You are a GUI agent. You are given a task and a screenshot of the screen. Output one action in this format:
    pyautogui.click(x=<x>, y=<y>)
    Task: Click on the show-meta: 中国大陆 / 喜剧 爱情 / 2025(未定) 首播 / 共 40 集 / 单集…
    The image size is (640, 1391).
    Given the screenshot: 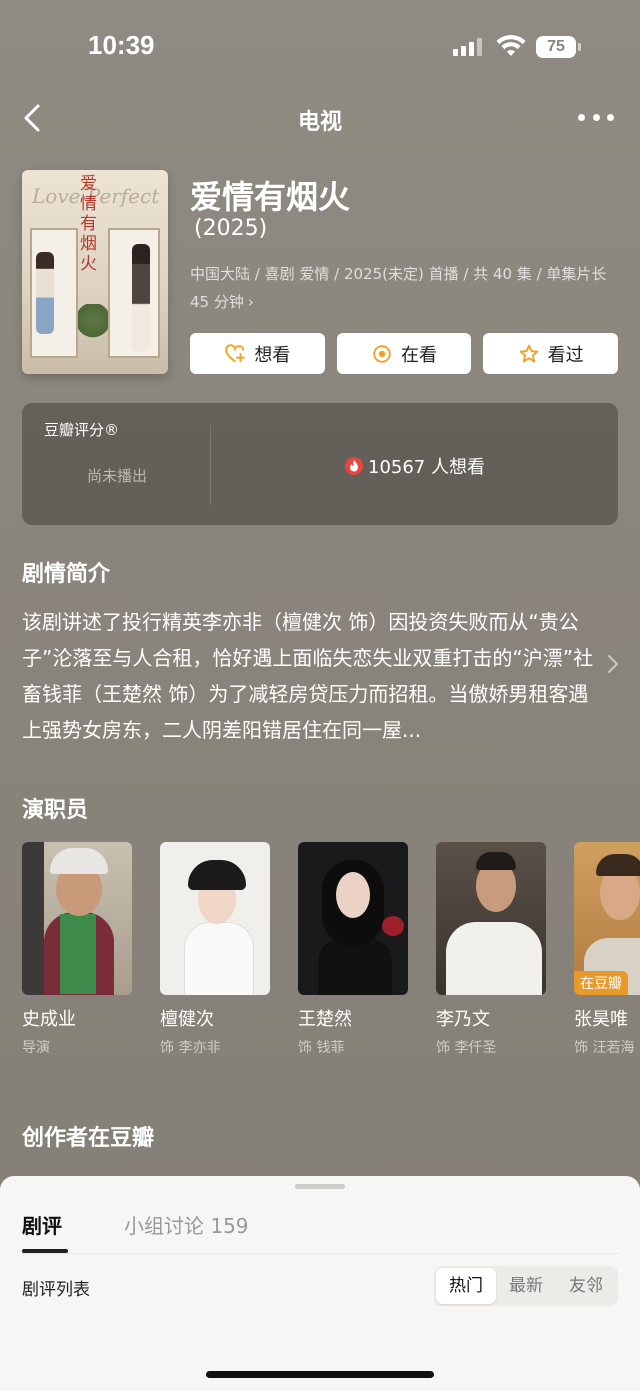 What is the action you would take?
    pyautogui.click(x=405, y=288)
    